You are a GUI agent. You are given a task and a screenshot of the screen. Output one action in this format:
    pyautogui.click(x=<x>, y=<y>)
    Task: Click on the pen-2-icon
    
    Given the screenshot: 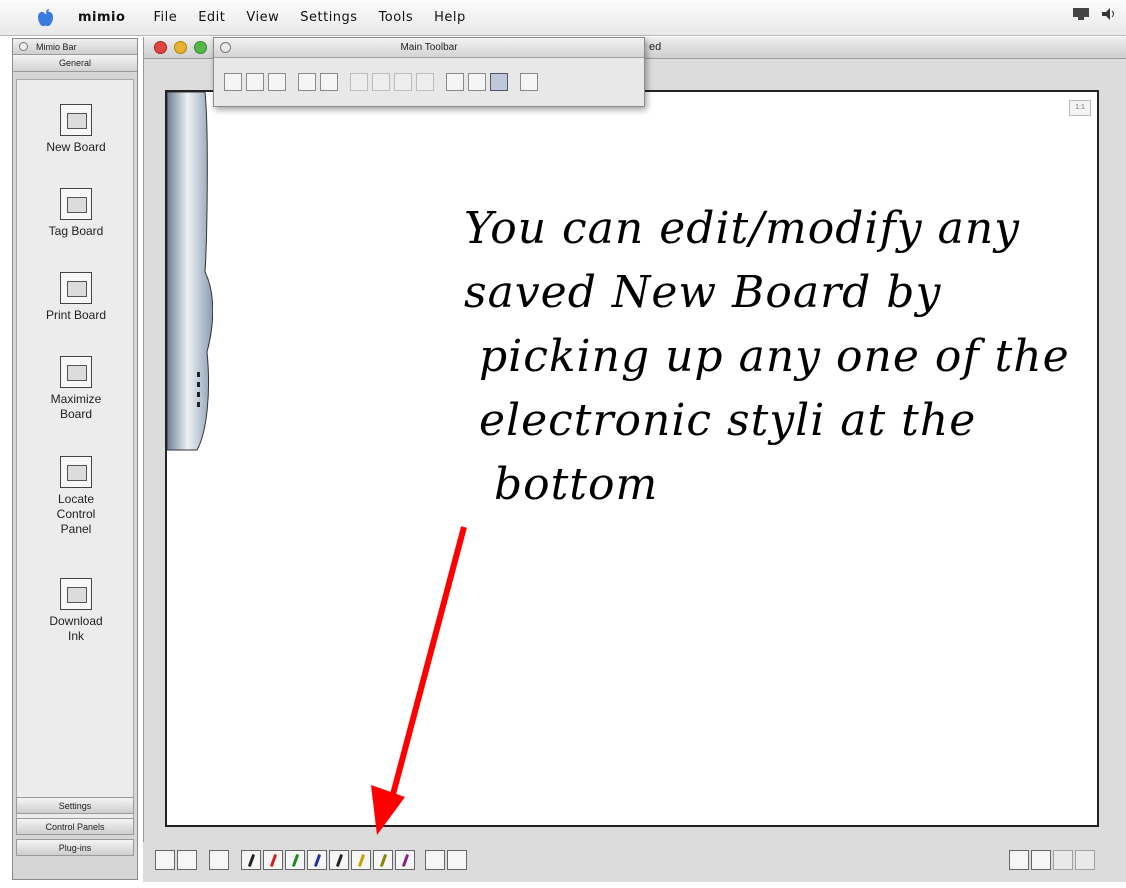 What is the action you would take?
    pyautogui.click(x=273, y=860)
    